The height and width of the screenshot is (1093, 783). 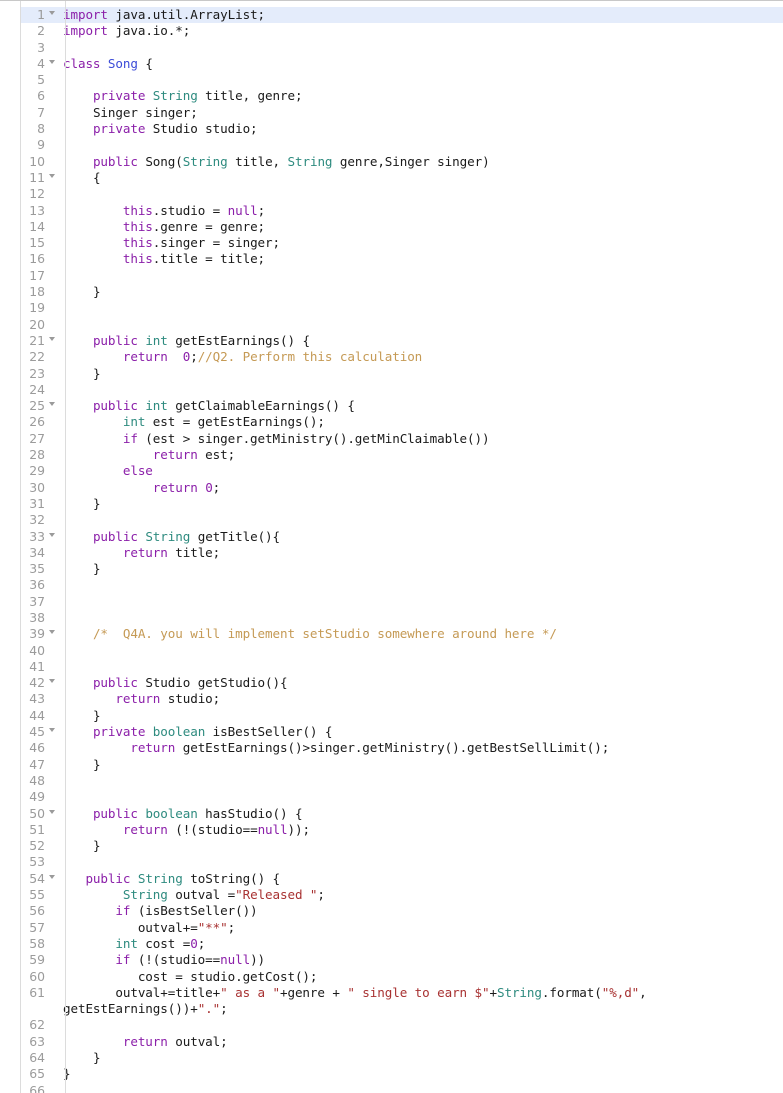 I want to click on code-line: 64 }, so click(x=391, y=1058).